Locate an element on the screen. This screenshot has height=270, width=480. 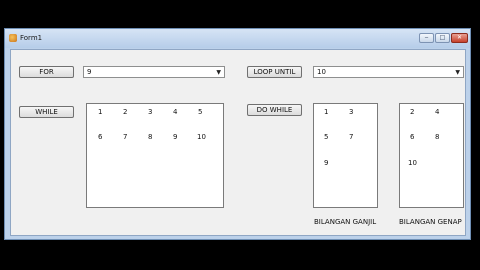
for-button: FOR is located at coordinates (46, 72).